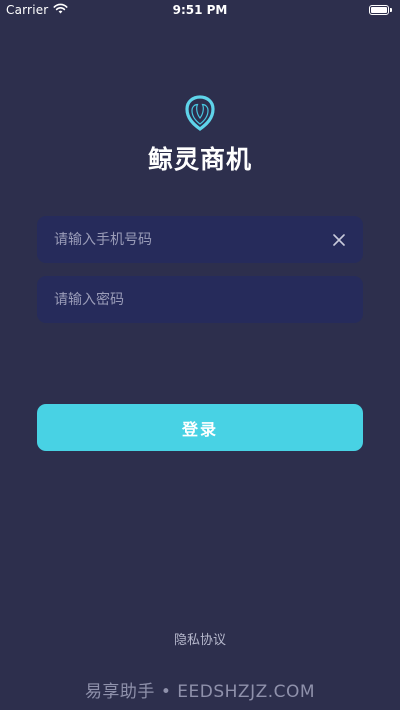  What do you see at coordinates (339, 240) in the screenshot?
I see `close-icon` at bounding box center [339, 240].